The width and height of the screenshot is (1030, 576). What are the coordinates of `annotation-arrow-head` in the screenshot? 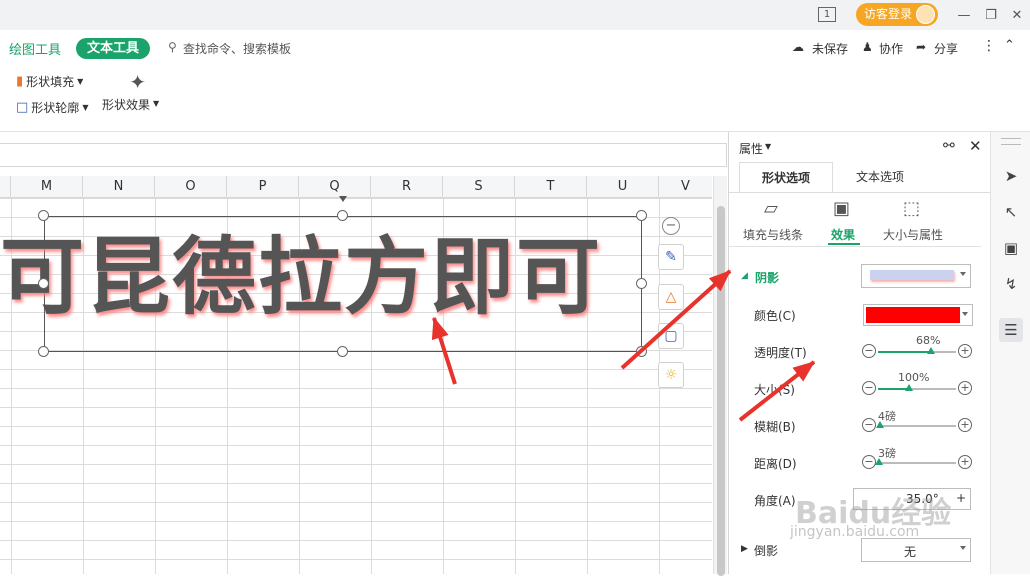 It's located at (440, 328).